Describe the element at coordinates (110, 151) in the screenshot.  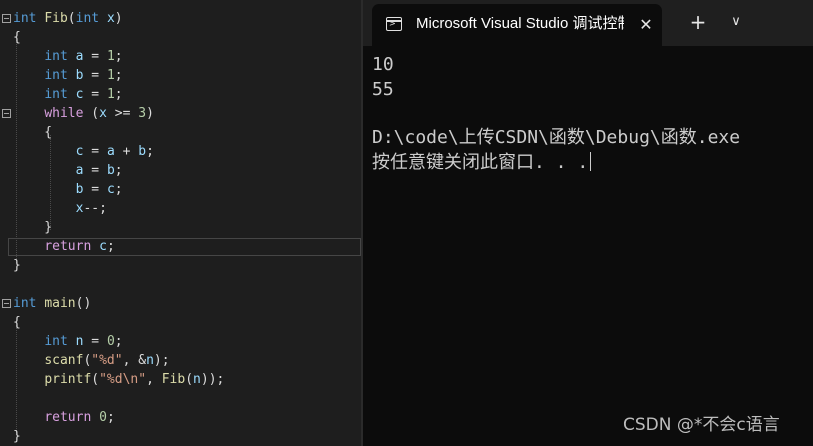
I see `code-token: a` at that location.